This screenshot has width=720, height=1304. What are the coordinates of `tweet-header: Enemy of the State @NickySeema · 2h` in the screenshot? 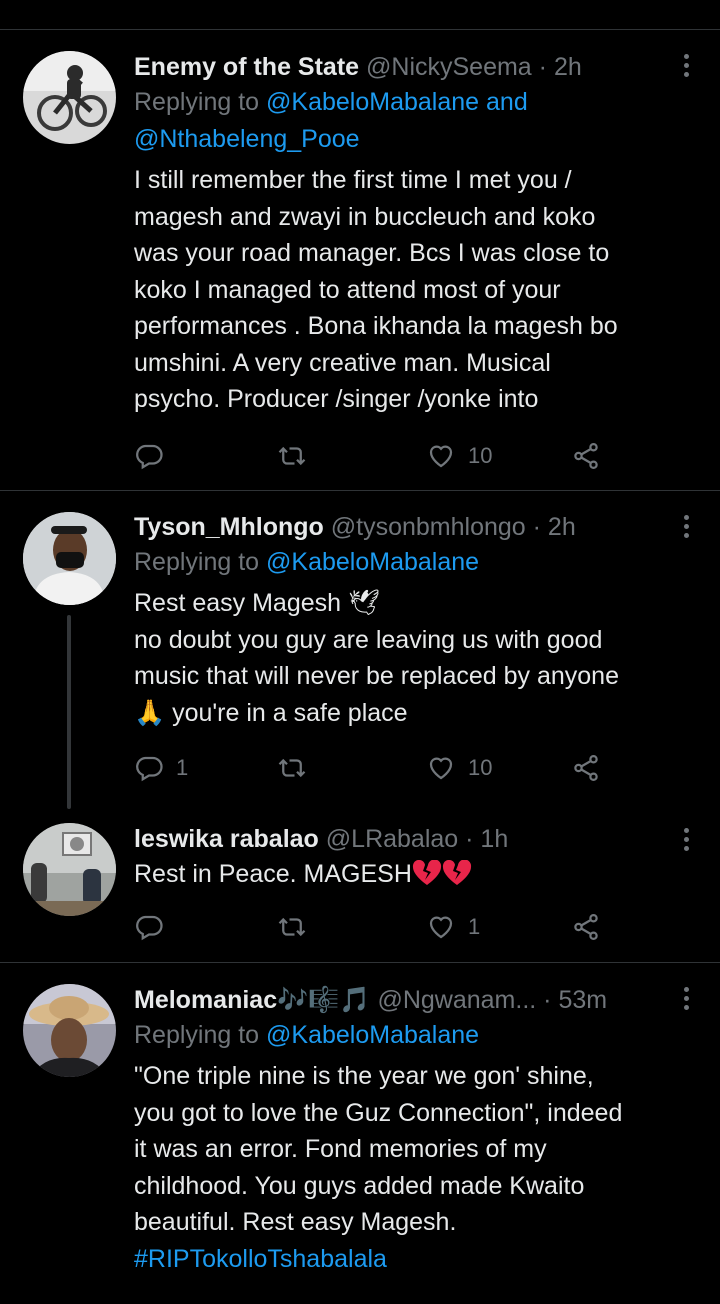 It's located at (409, 67).